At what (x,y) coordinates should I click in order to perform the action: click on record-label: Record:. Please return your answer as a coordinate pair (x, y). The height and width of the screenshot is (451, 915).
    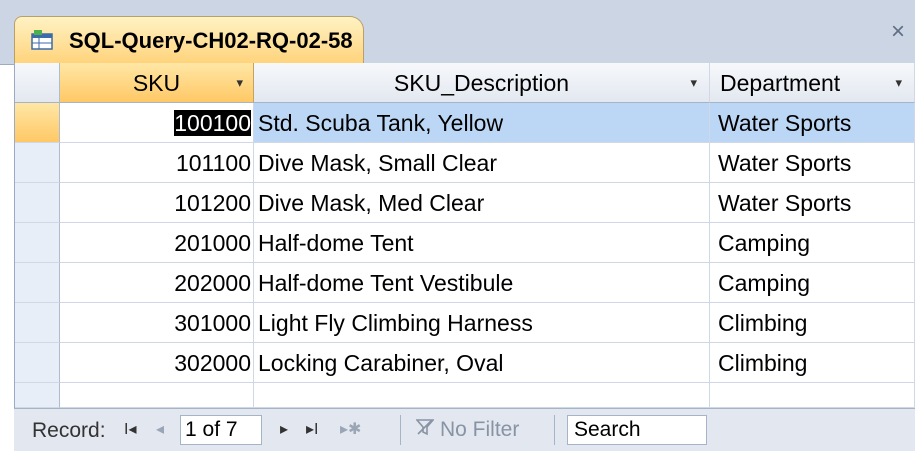
    Looking at the image, I should click on (69, 430).